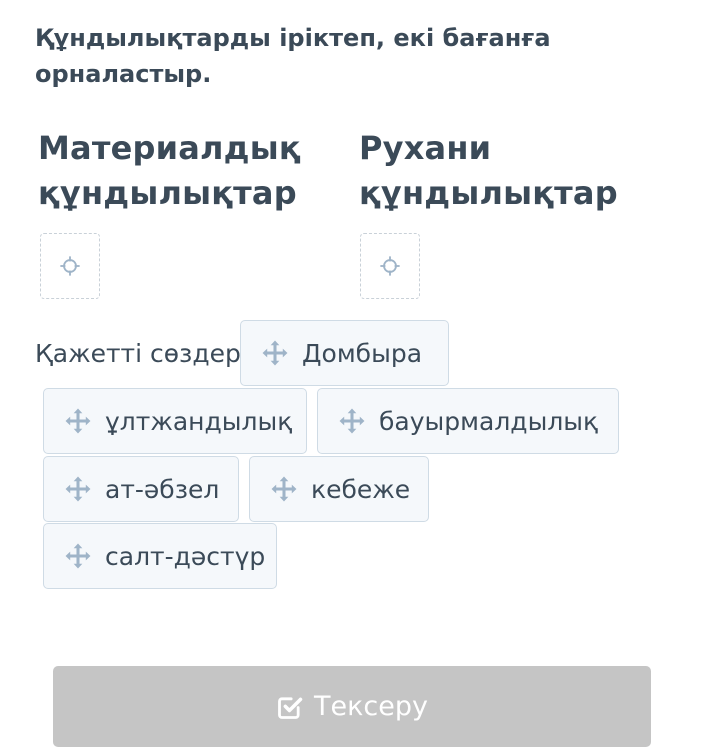  I want to click on word-chip-bauyrmaldylyk: бауырмалдылық, so click(468, 421).